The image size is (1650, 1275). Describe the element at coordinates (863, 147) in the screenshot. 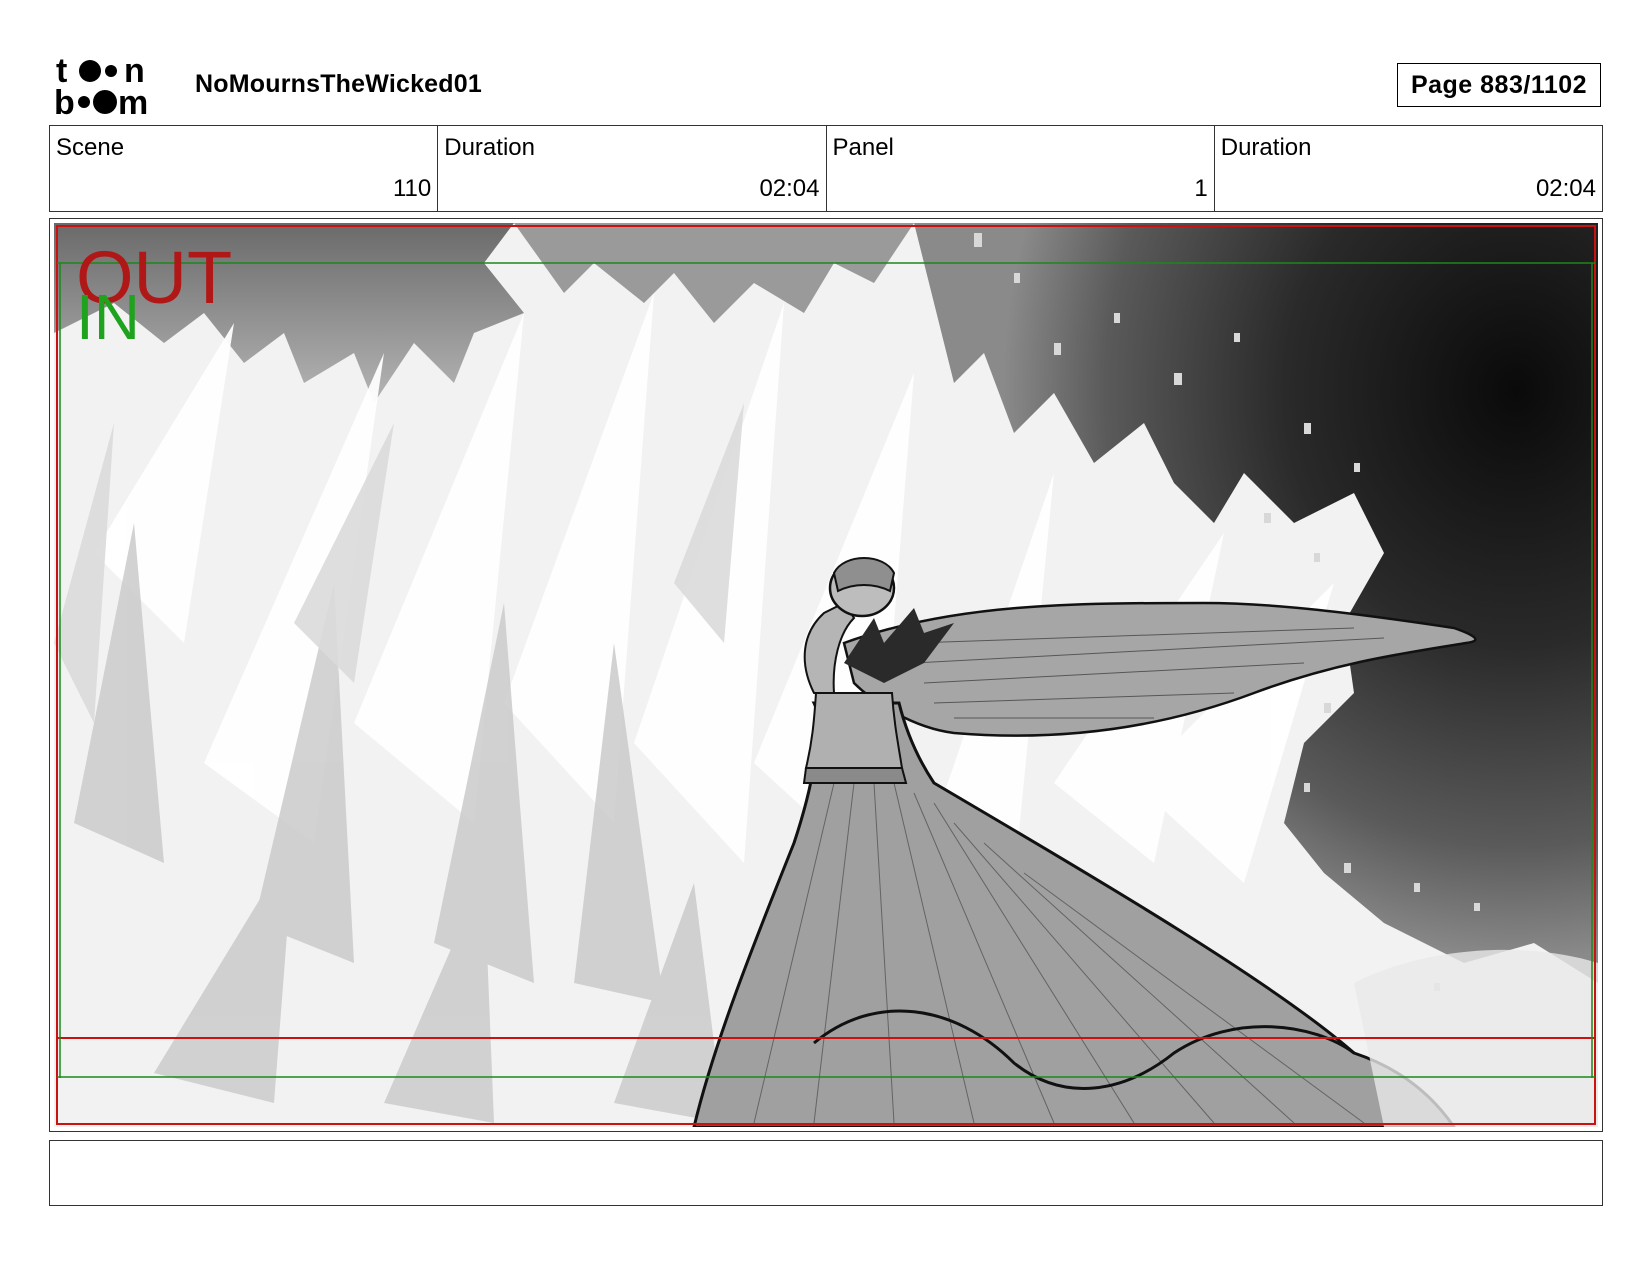

I see `panel-label: Panel` at that location.